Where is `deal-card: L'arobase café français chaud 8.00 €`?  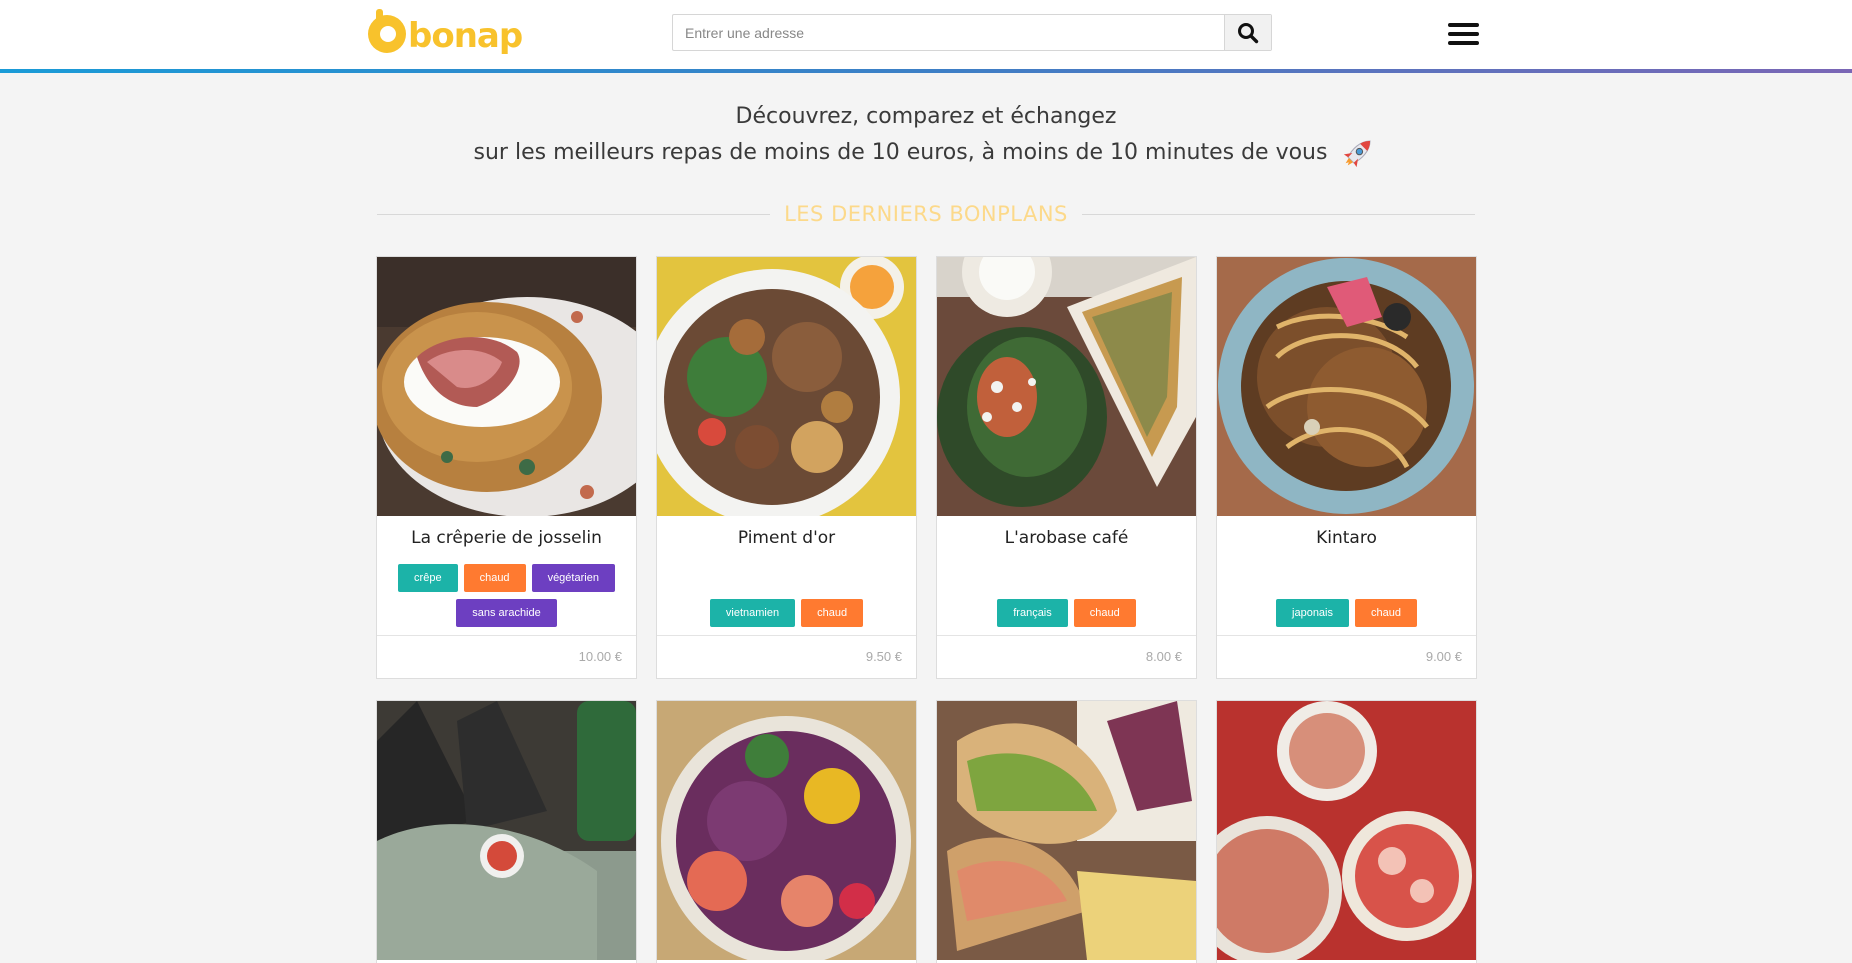 deal-card: L'arobase café français chaud 8.00 € is located at coordinates (1066, 467).